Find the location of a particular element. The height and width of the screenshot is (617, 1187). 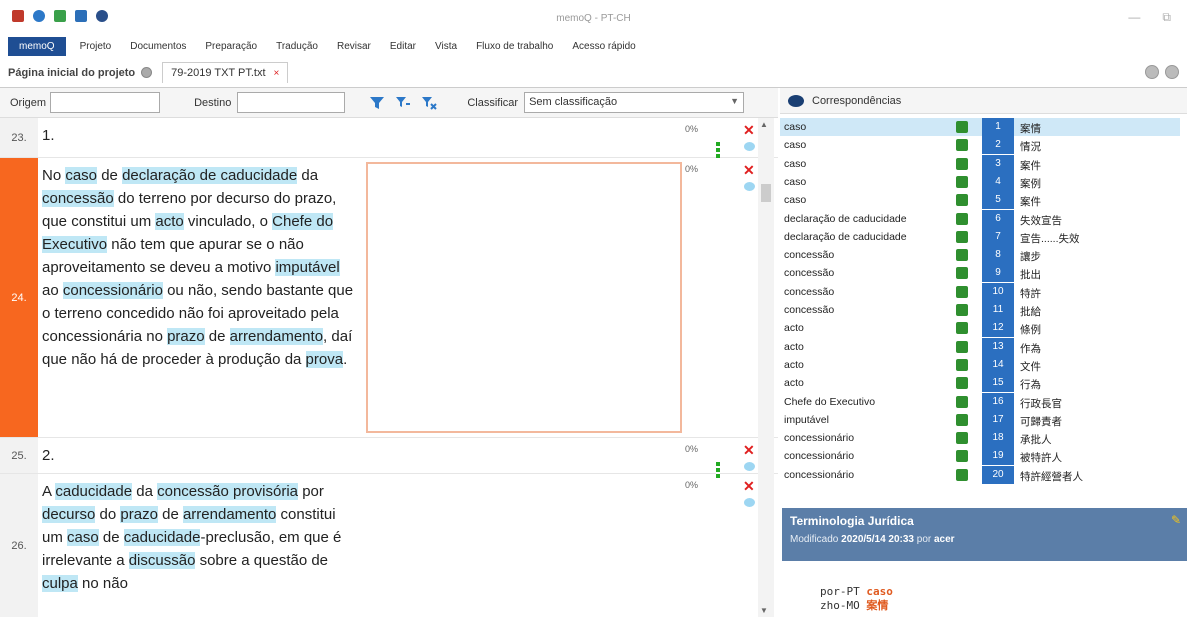

menu-projeto: Projeto is located at coordinates (96, 46).